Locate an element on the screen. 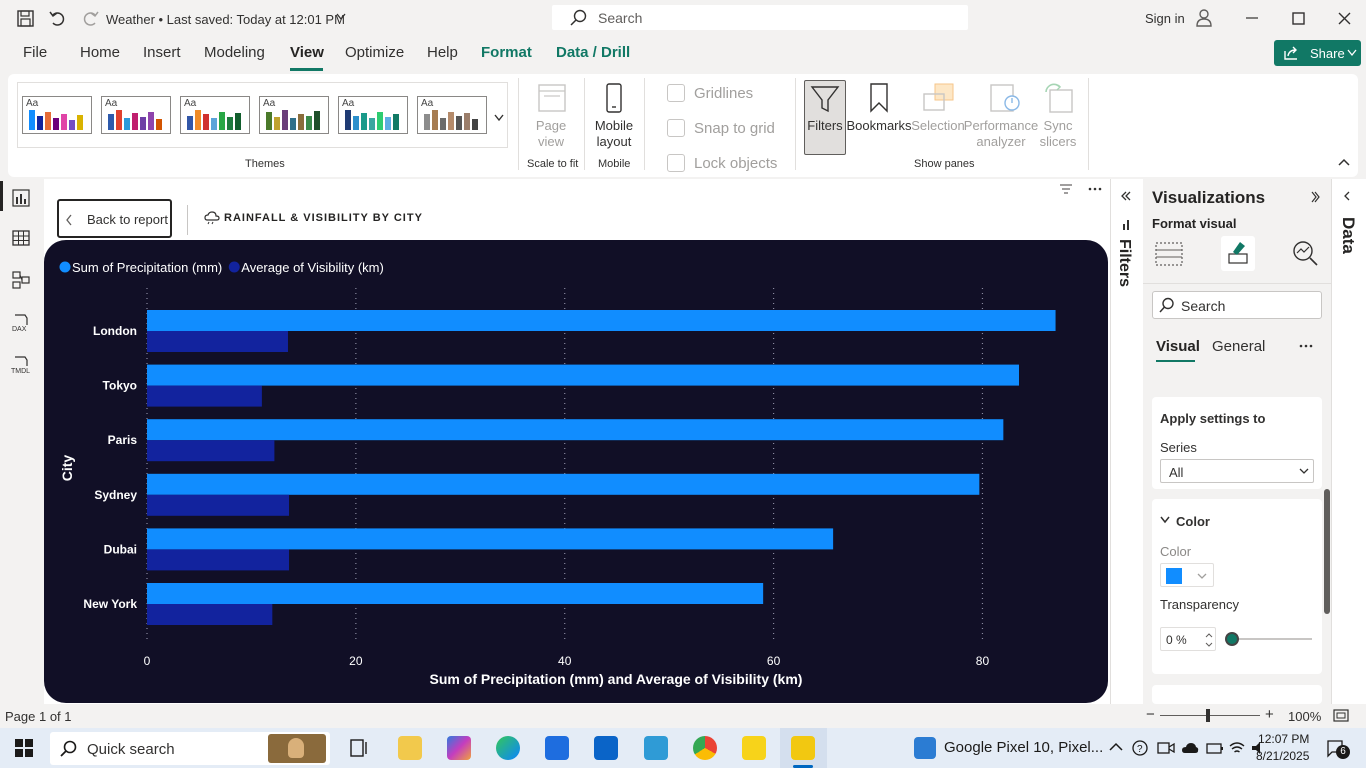  transparency-slider-track is located at coordinates (1272, 639).